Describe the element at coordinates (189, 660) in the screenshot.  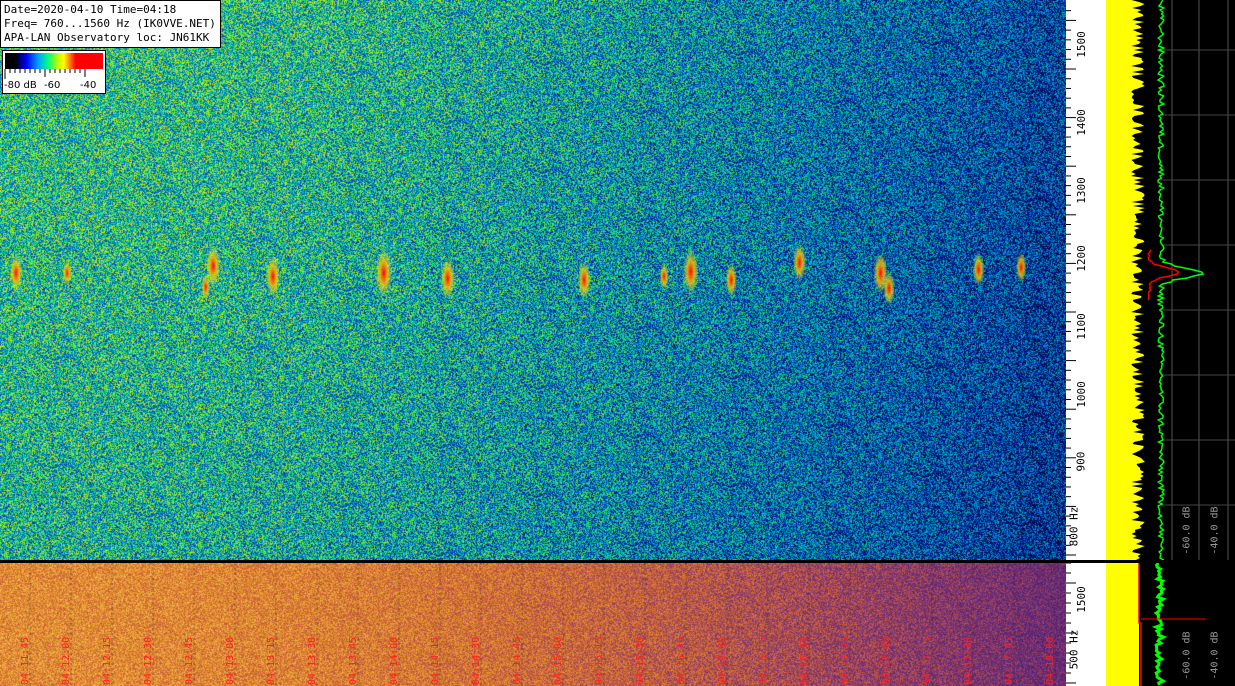
I see `time-label-4: 04:12:45` at that location.